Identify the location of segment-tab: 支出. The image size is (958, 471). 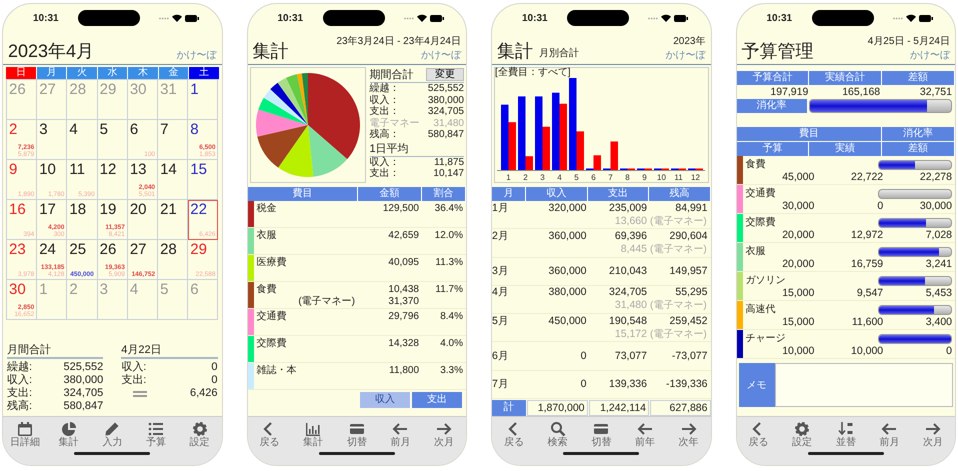
(437, 400).